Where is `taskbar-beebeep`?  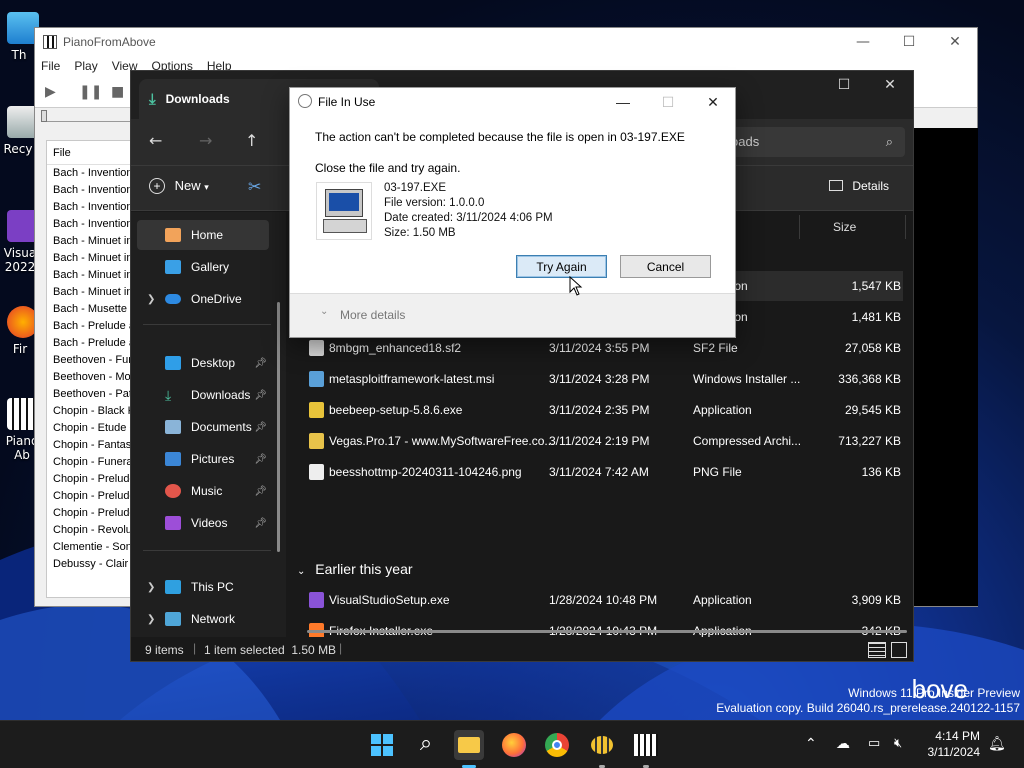 taskbar-beebeep is located at coordinates (602, 745).